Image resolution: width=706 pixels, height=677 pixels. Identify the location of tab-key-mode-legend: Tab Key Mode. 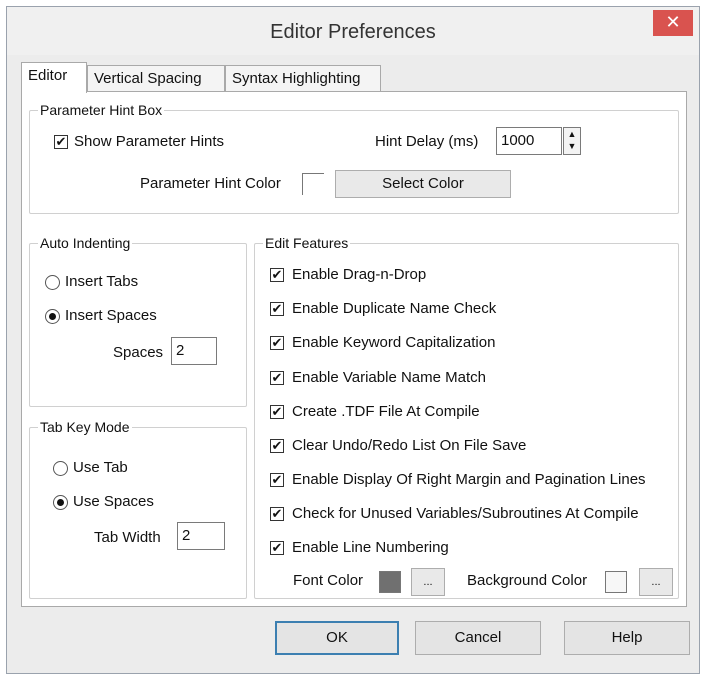
(85, 427).